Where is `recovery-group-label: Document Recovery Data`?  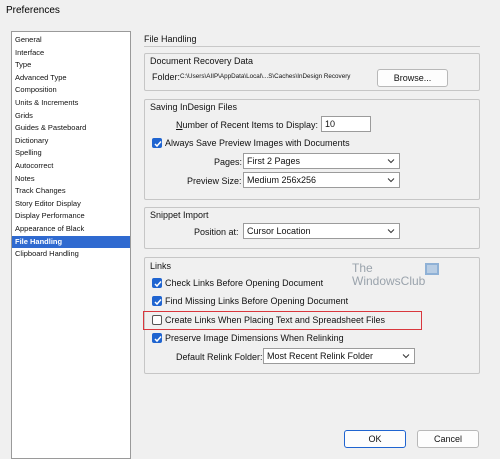
recovery-group-label: Document Recovery Data is located at coordinates (203, 61).